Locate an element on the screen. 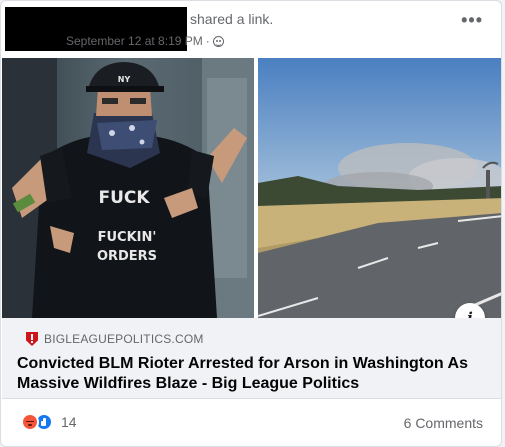  reactions-summary: 14 is located at coordinates (49, 422).